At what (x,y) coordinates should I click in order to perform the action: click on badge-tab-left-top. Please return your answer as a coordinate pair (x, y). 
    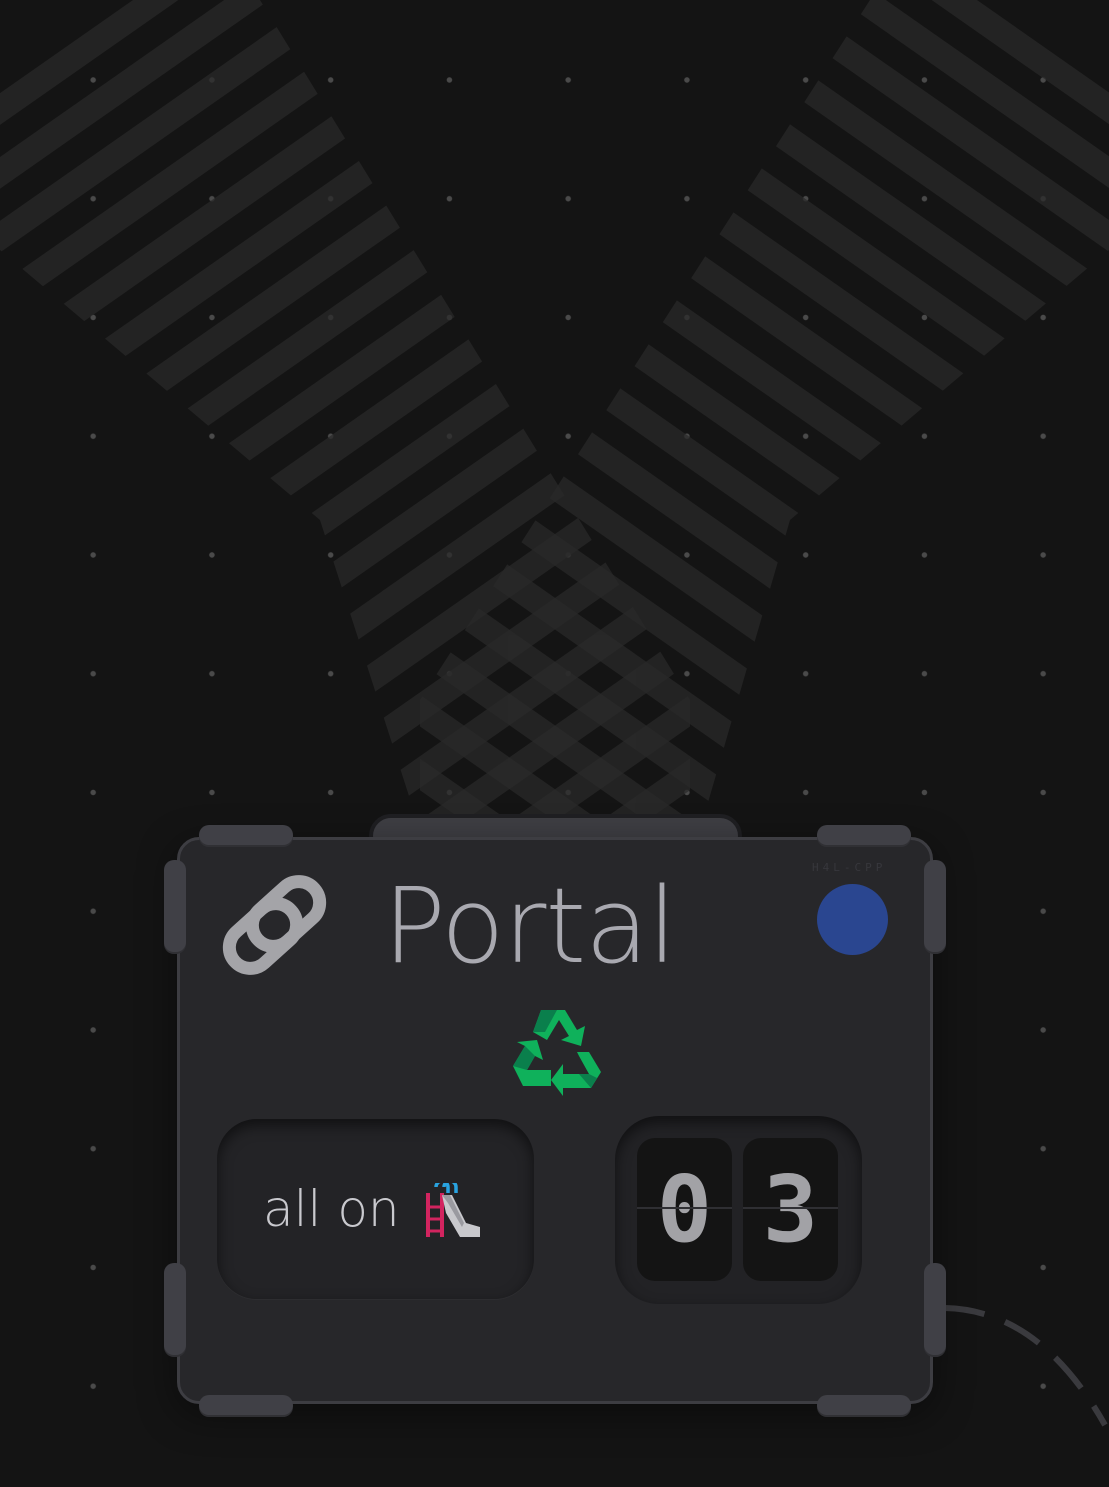
    Looking at the image, I should click on (175, 907).